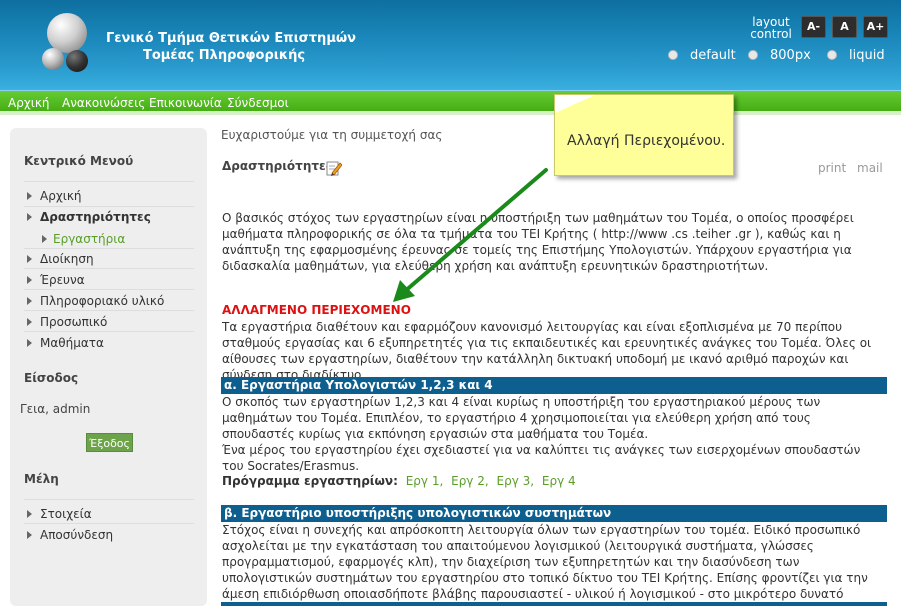  What do you see at coordinates (70, 47) in the screenshot?
I see `site-logo` at bounding box center [70, 47].